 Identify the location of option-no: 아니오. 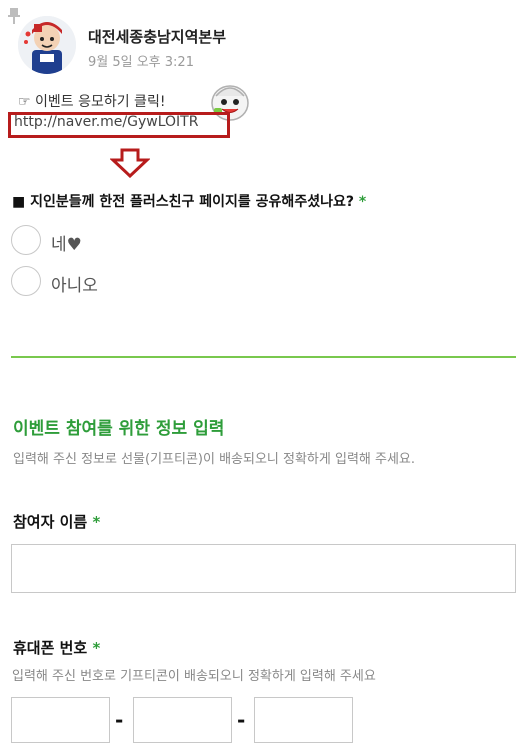
(91, 282).